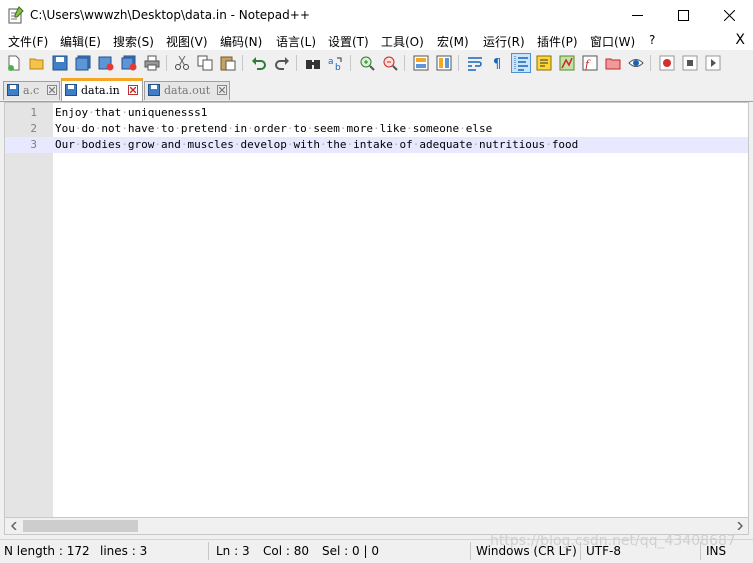 This screenshot has width=753, height=563. I want to click on tab-a-c: a.c, so click(31, 90).